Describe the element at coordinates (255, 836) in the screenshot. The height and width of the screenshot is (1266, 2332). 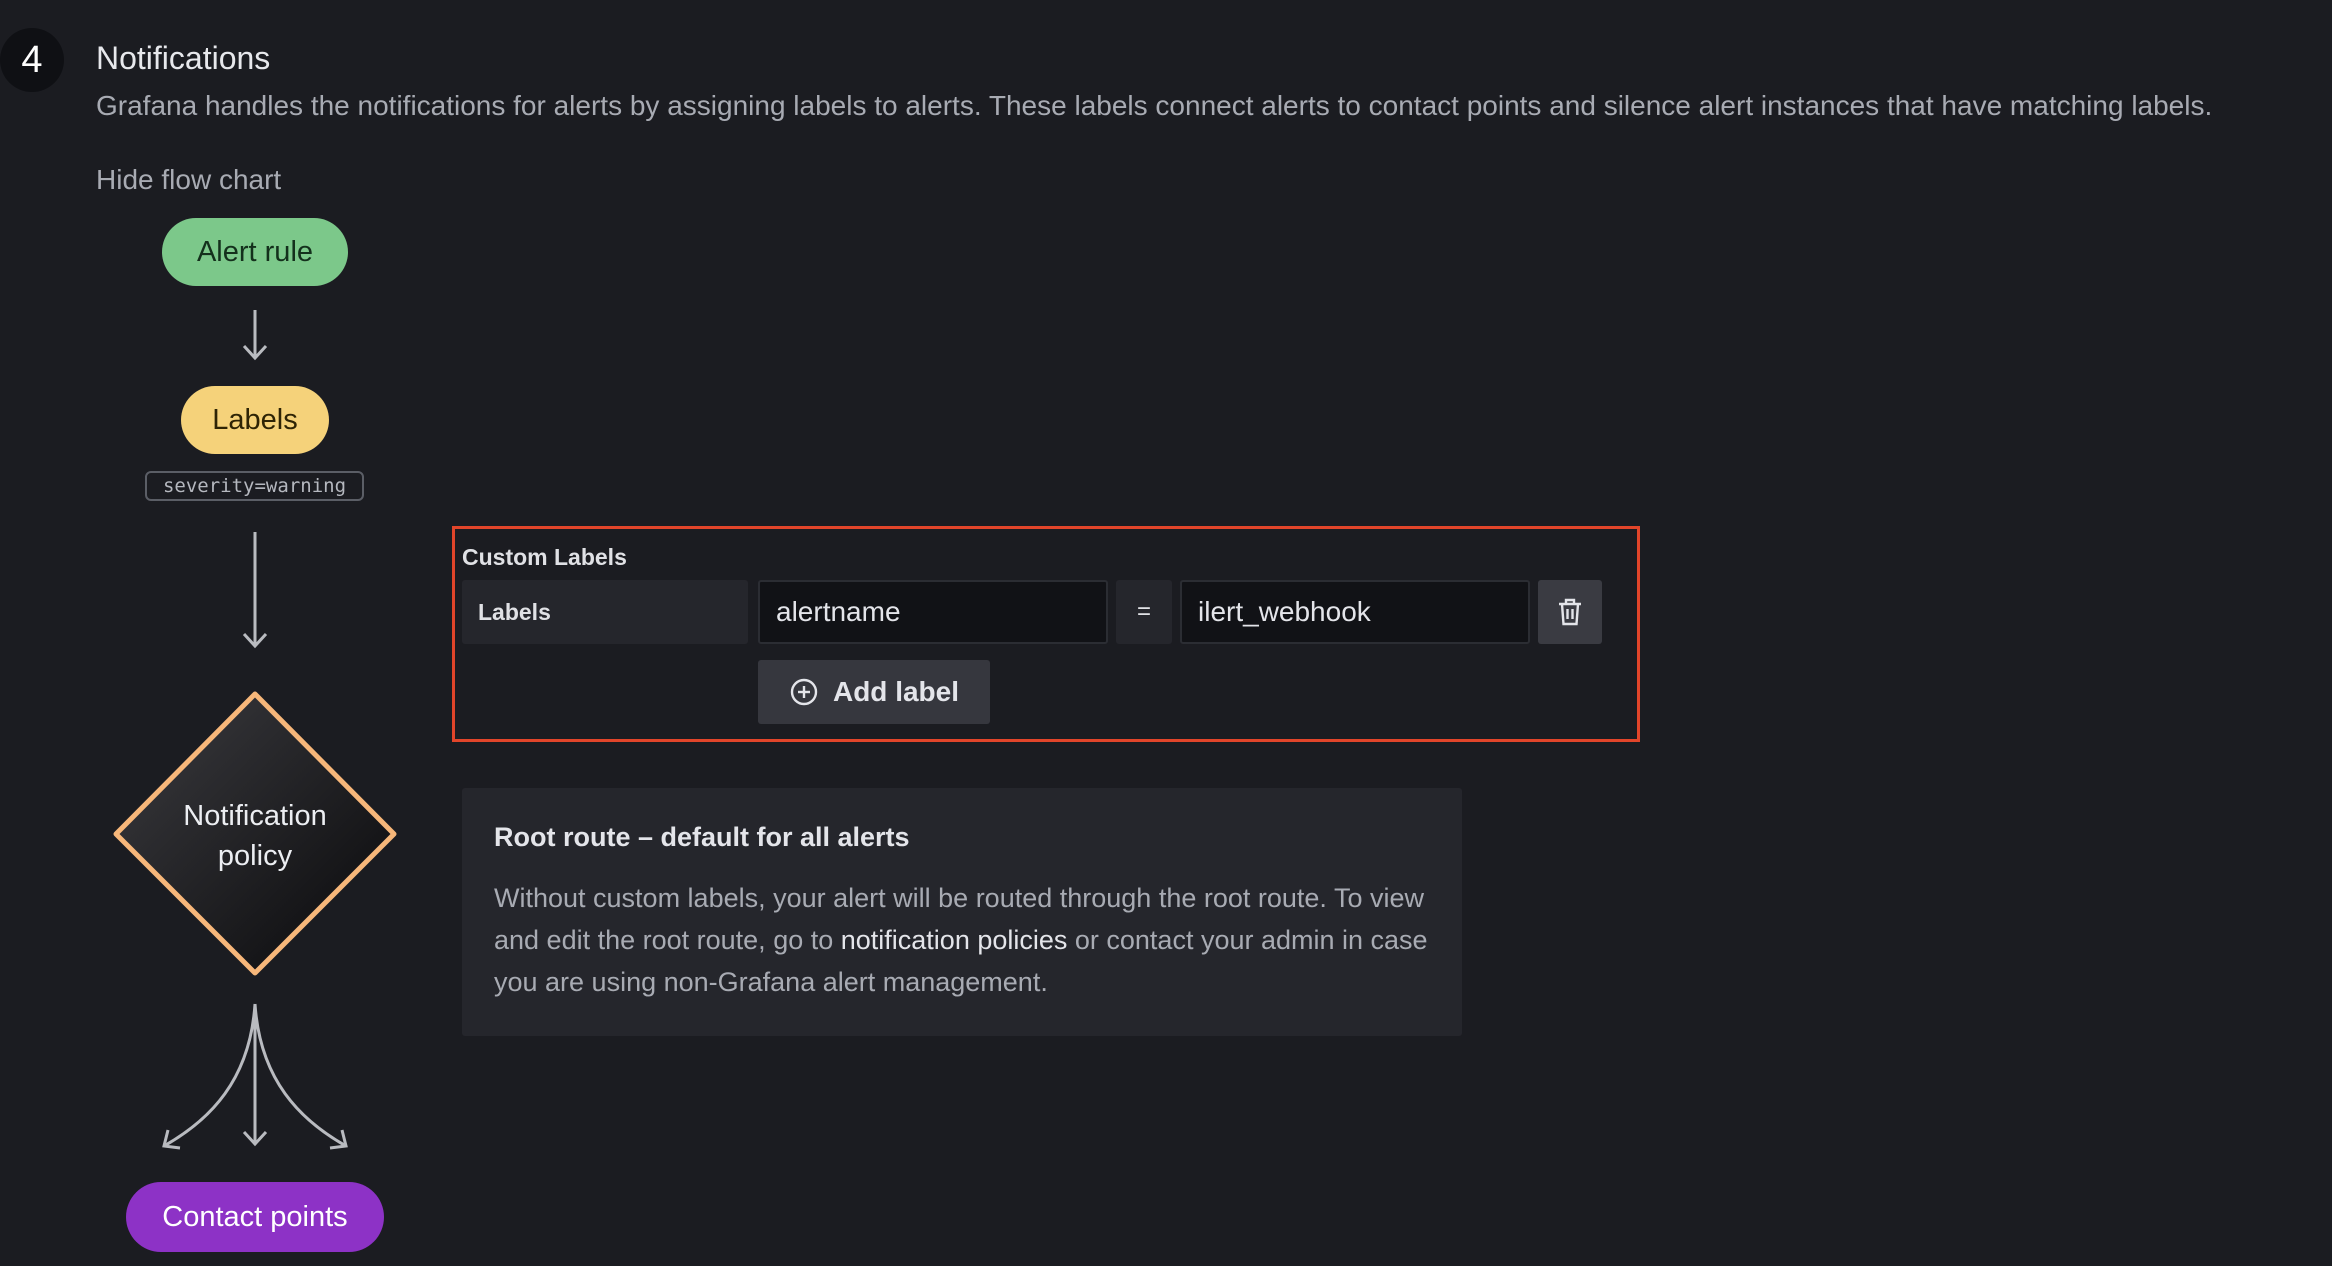
I see `notification-policy-label: Notification policy` at that location.